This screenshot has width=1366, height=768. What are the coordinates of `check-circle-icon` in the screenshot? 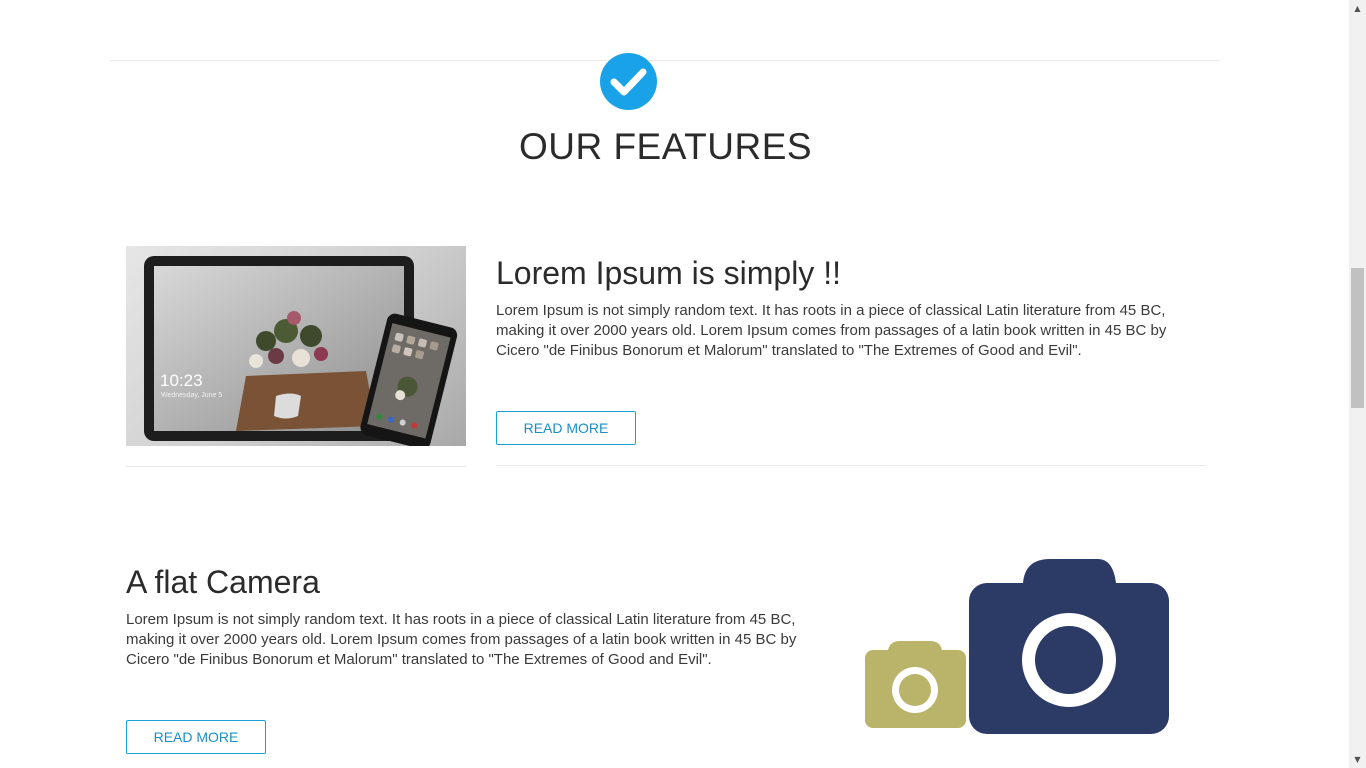 It's located at (628, 81).